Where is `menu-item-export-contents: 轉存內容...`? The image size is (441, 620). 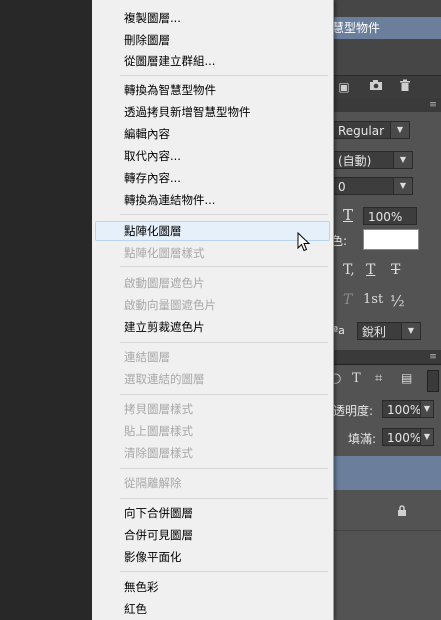 menu-item-export-contents: 轉存內容... is located at coordinates (152, 178).